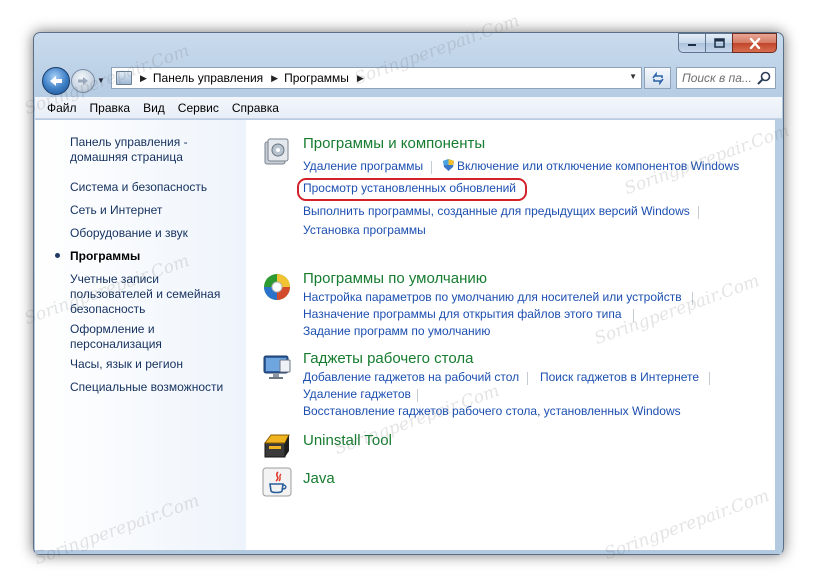 The image size is (817, 588). I want to click on maximize-icon, so click(719, 43).